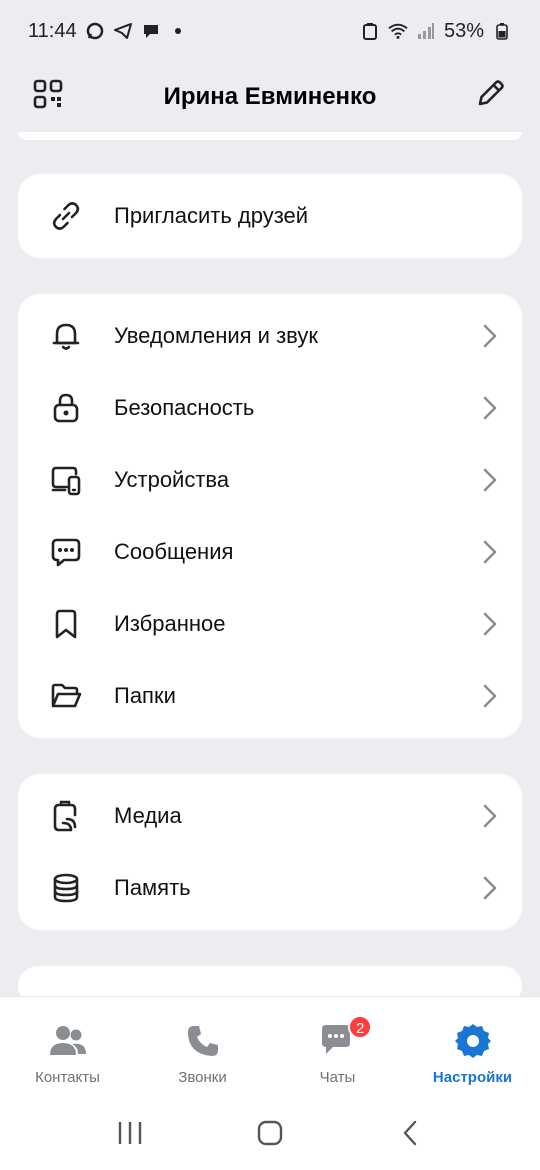  I want to click on battery-percent: 53%, so click(463, 30).